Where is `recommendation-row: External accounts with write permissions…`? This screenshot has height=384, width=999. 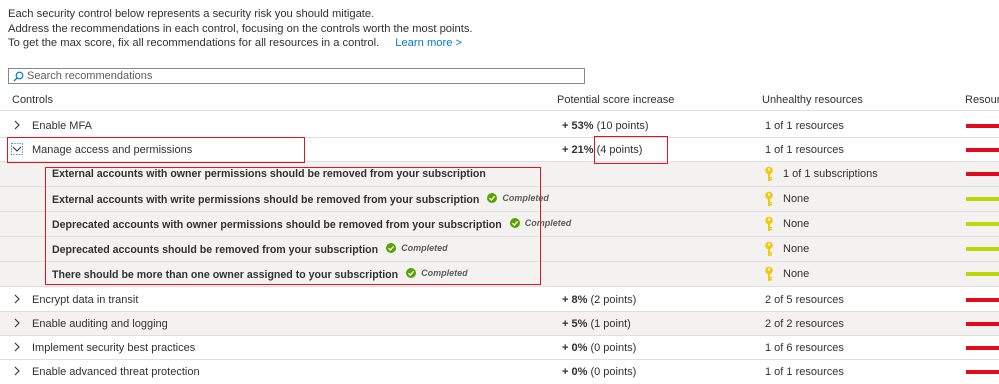
recommendation-row: External accounts with write permissions… is located at coordinates (499, 199).